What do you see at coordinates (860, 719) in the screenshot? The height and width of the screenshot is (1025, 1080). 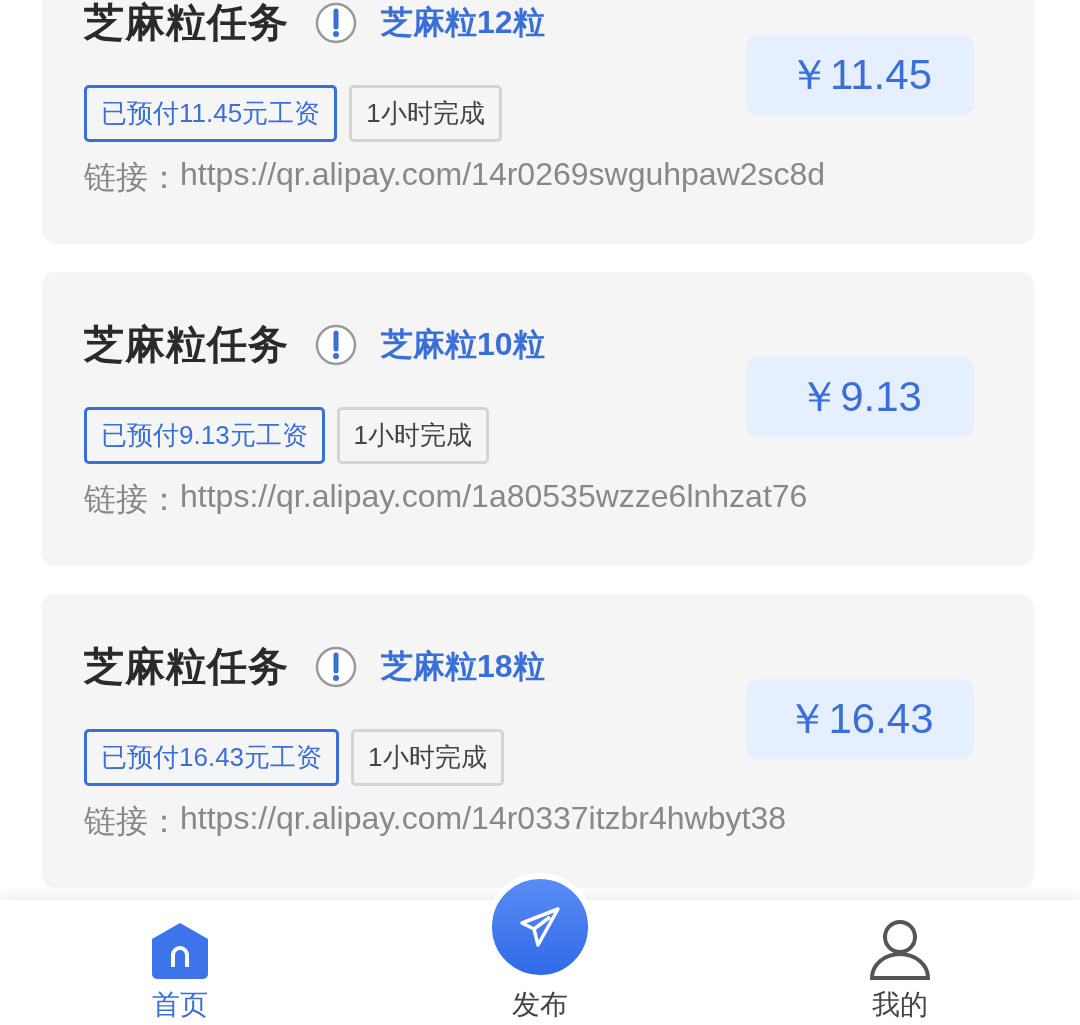 I see `price-tag: ￥16.43` at bounding box center [860, 719].